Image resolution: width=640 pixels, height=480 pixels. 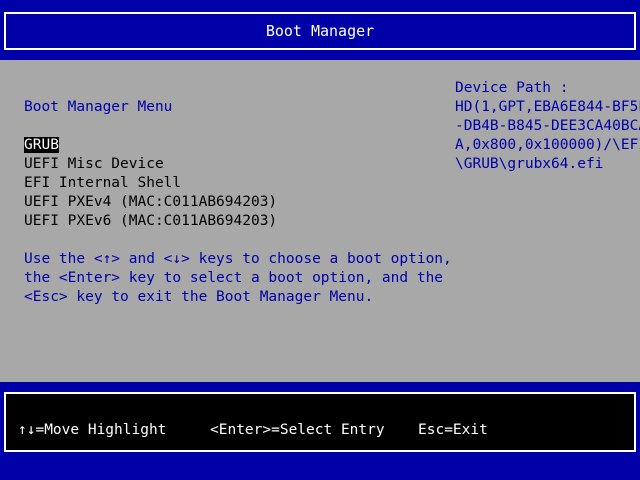 I want to click on help-line: <Esc> key to exit the Boot Manager Menu., so click(x=199, y=297).